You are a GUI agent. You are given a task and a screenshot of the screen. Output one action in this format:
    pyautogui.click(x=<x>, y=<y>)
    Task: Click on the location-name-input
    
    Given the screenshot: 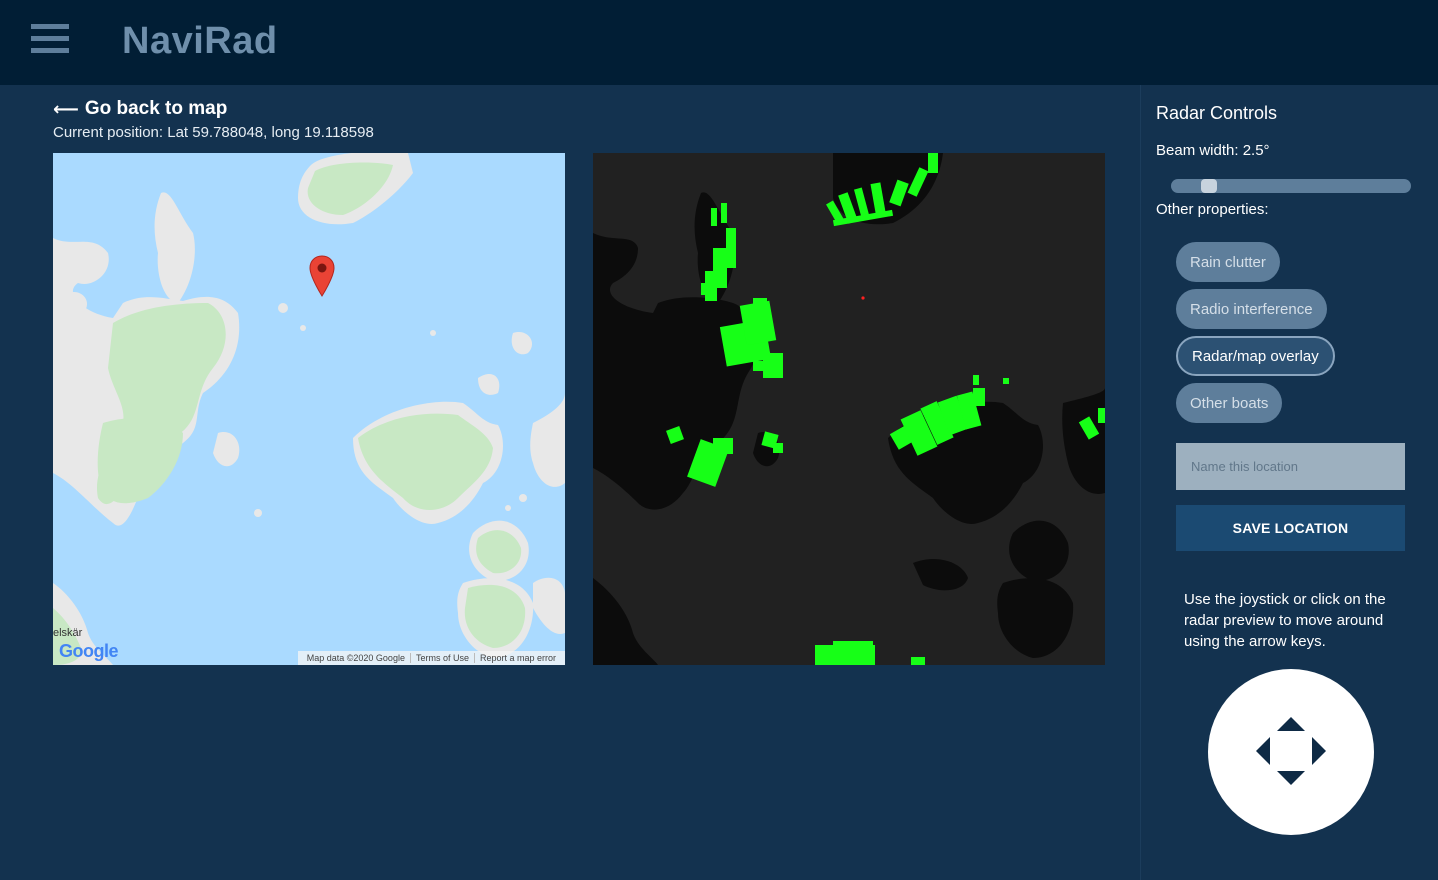 What is the action you would take?
    pyautogui.click(x=1290, y=466)
    